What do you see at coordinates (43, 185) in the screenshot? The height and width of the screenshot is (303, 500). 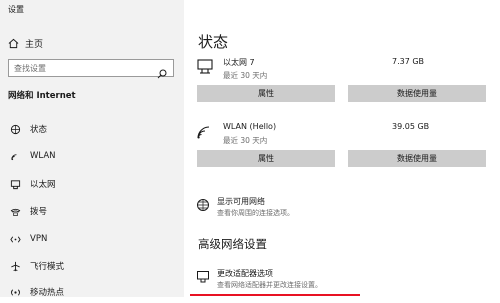 I see `sidebar-item-label: 以太网` at bounding box center [43, 185].